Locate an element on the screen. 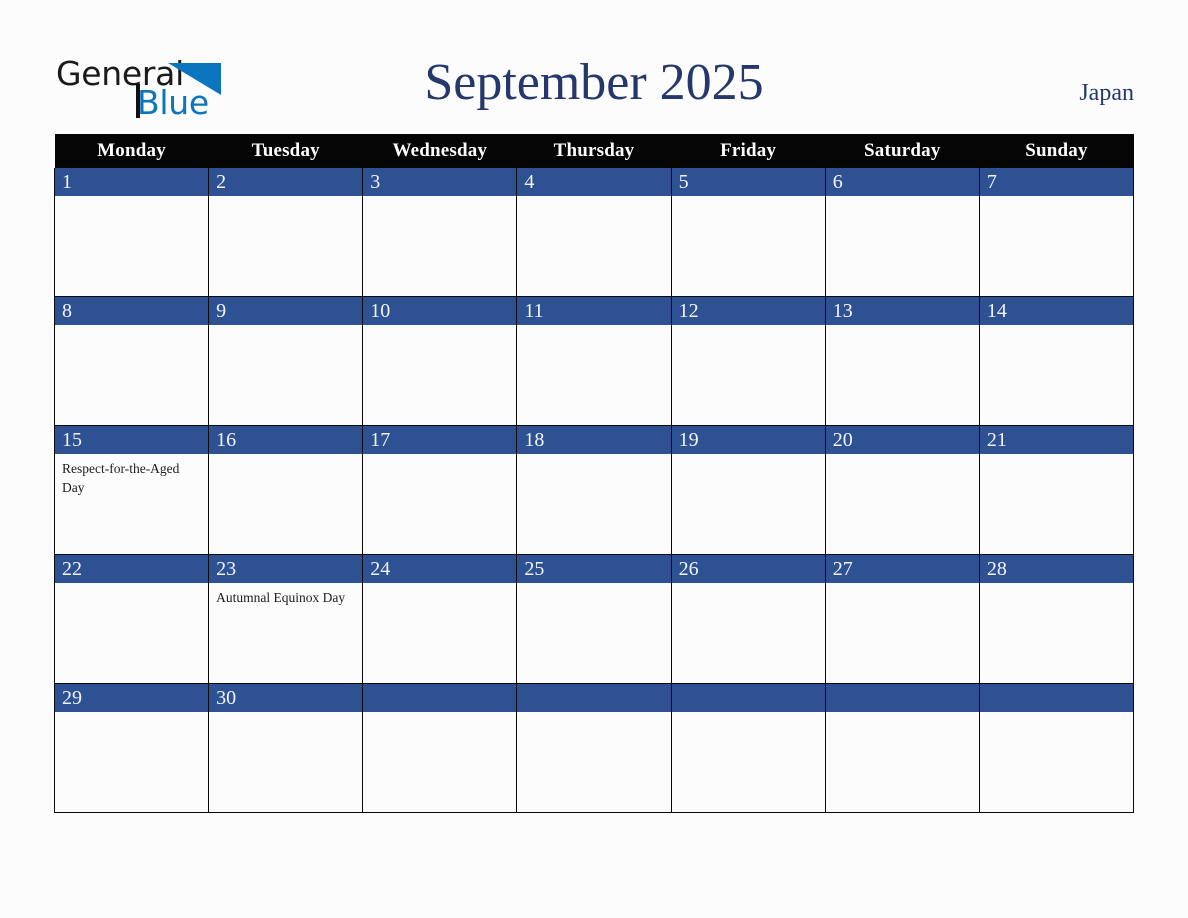 The height and width of the screenshot is (918, 1188). calendar-day-cell: 27 is located at coordinates (902, 619).